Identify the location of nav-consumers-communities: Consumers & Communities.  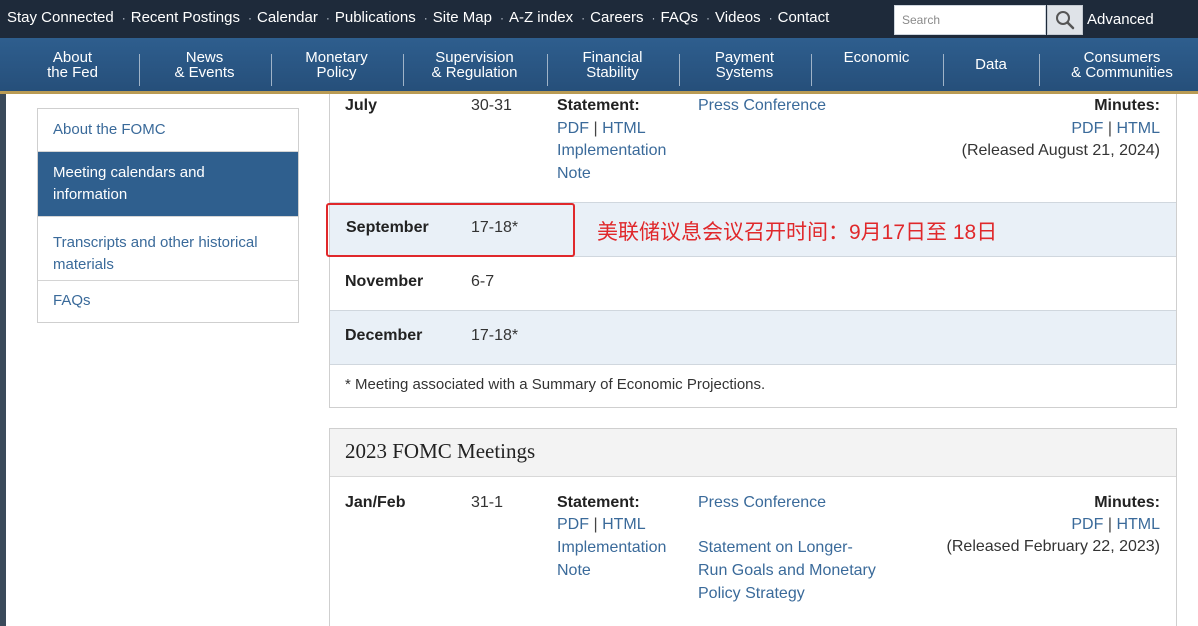
(1120, 64).